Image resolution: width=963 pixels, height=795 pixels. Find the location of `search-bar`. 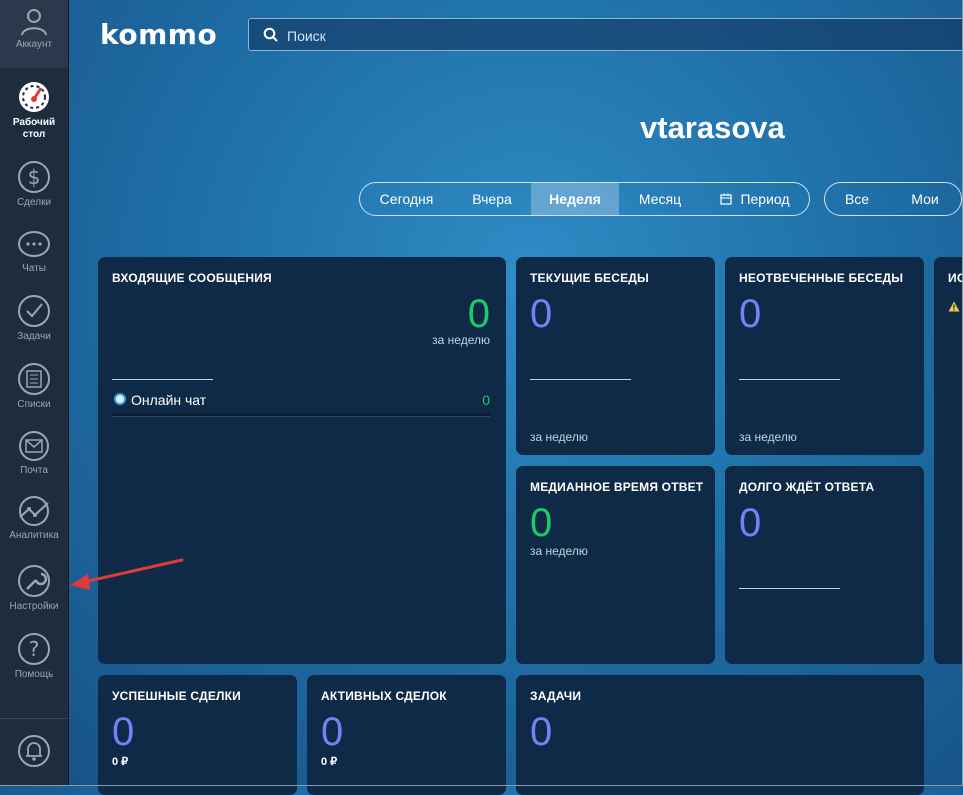

search-bar is located at coordinates (605, 35).